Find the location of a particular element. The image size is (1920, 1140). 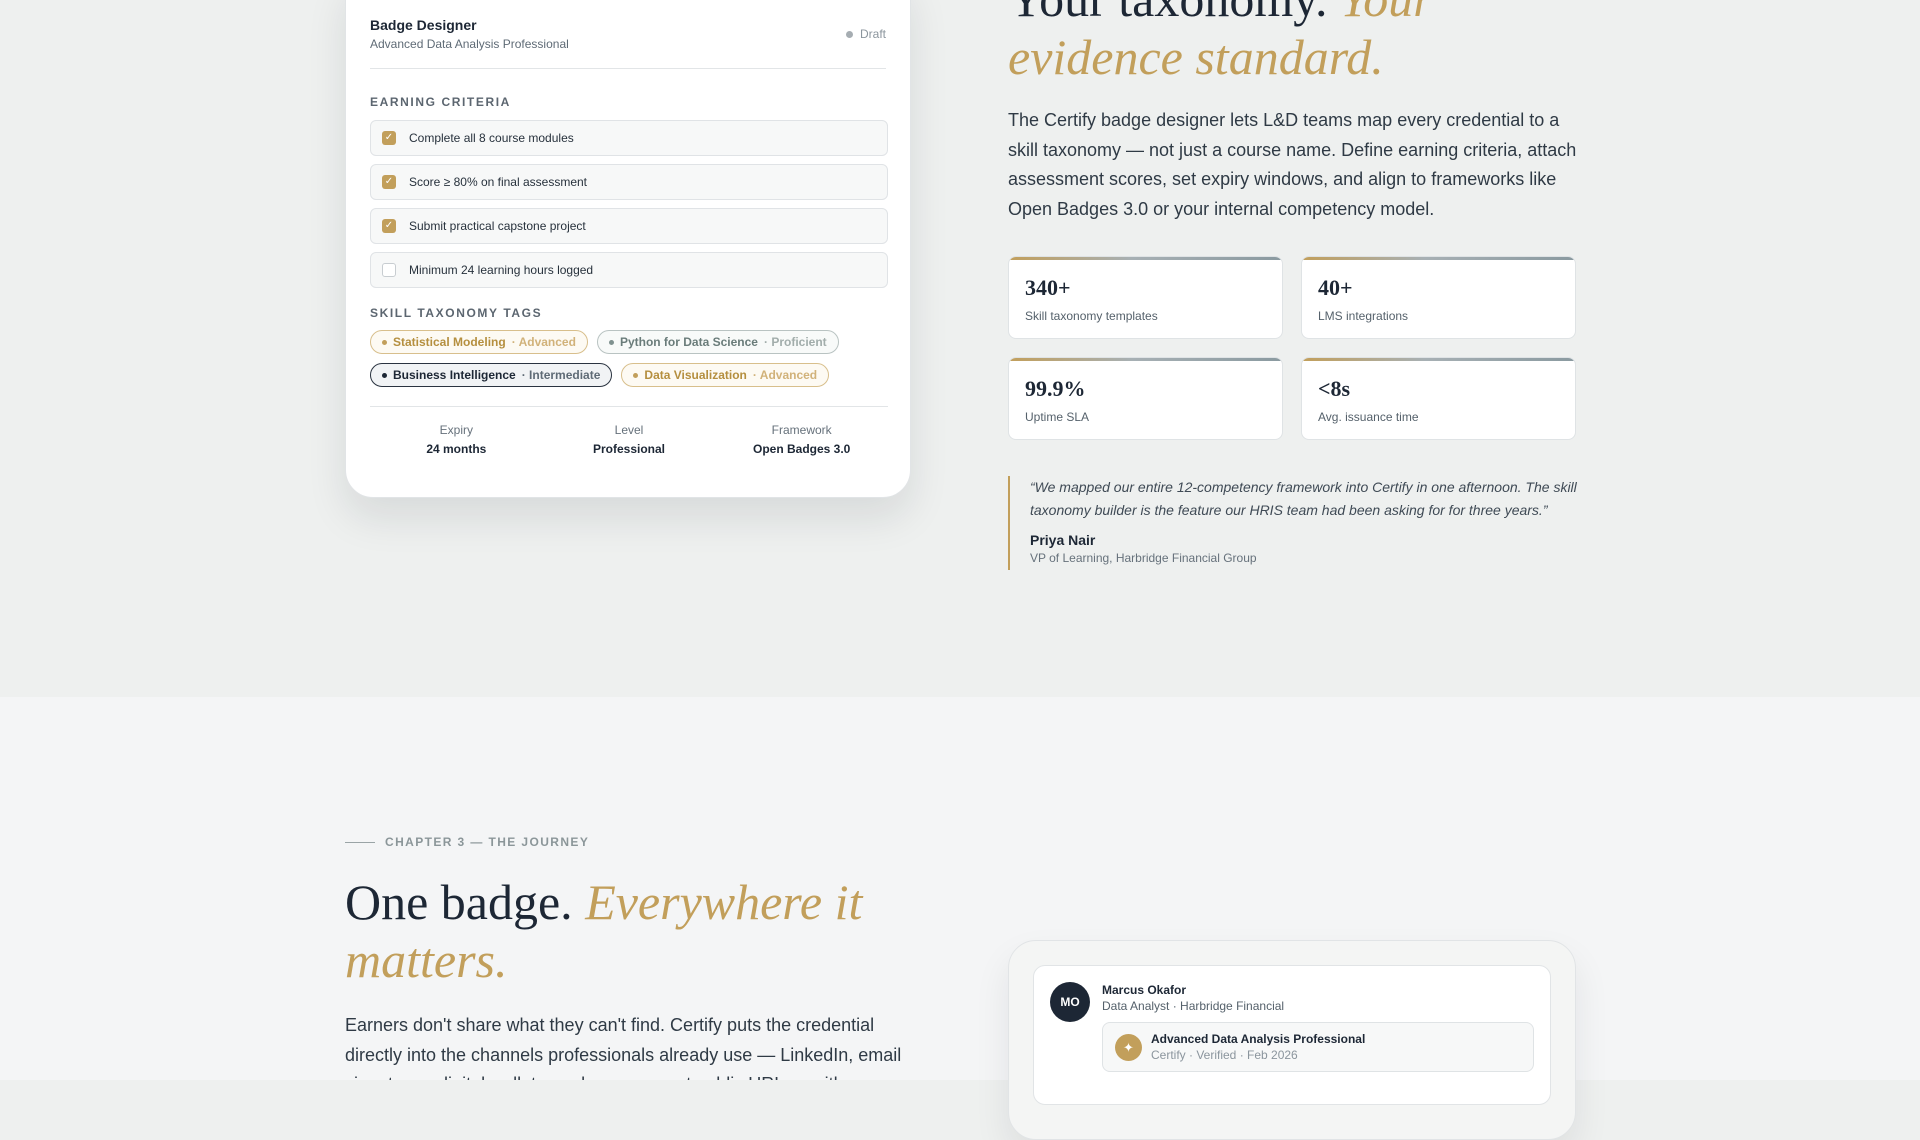

stat-label: LMS integrations is located at coordinates (1363, 316).